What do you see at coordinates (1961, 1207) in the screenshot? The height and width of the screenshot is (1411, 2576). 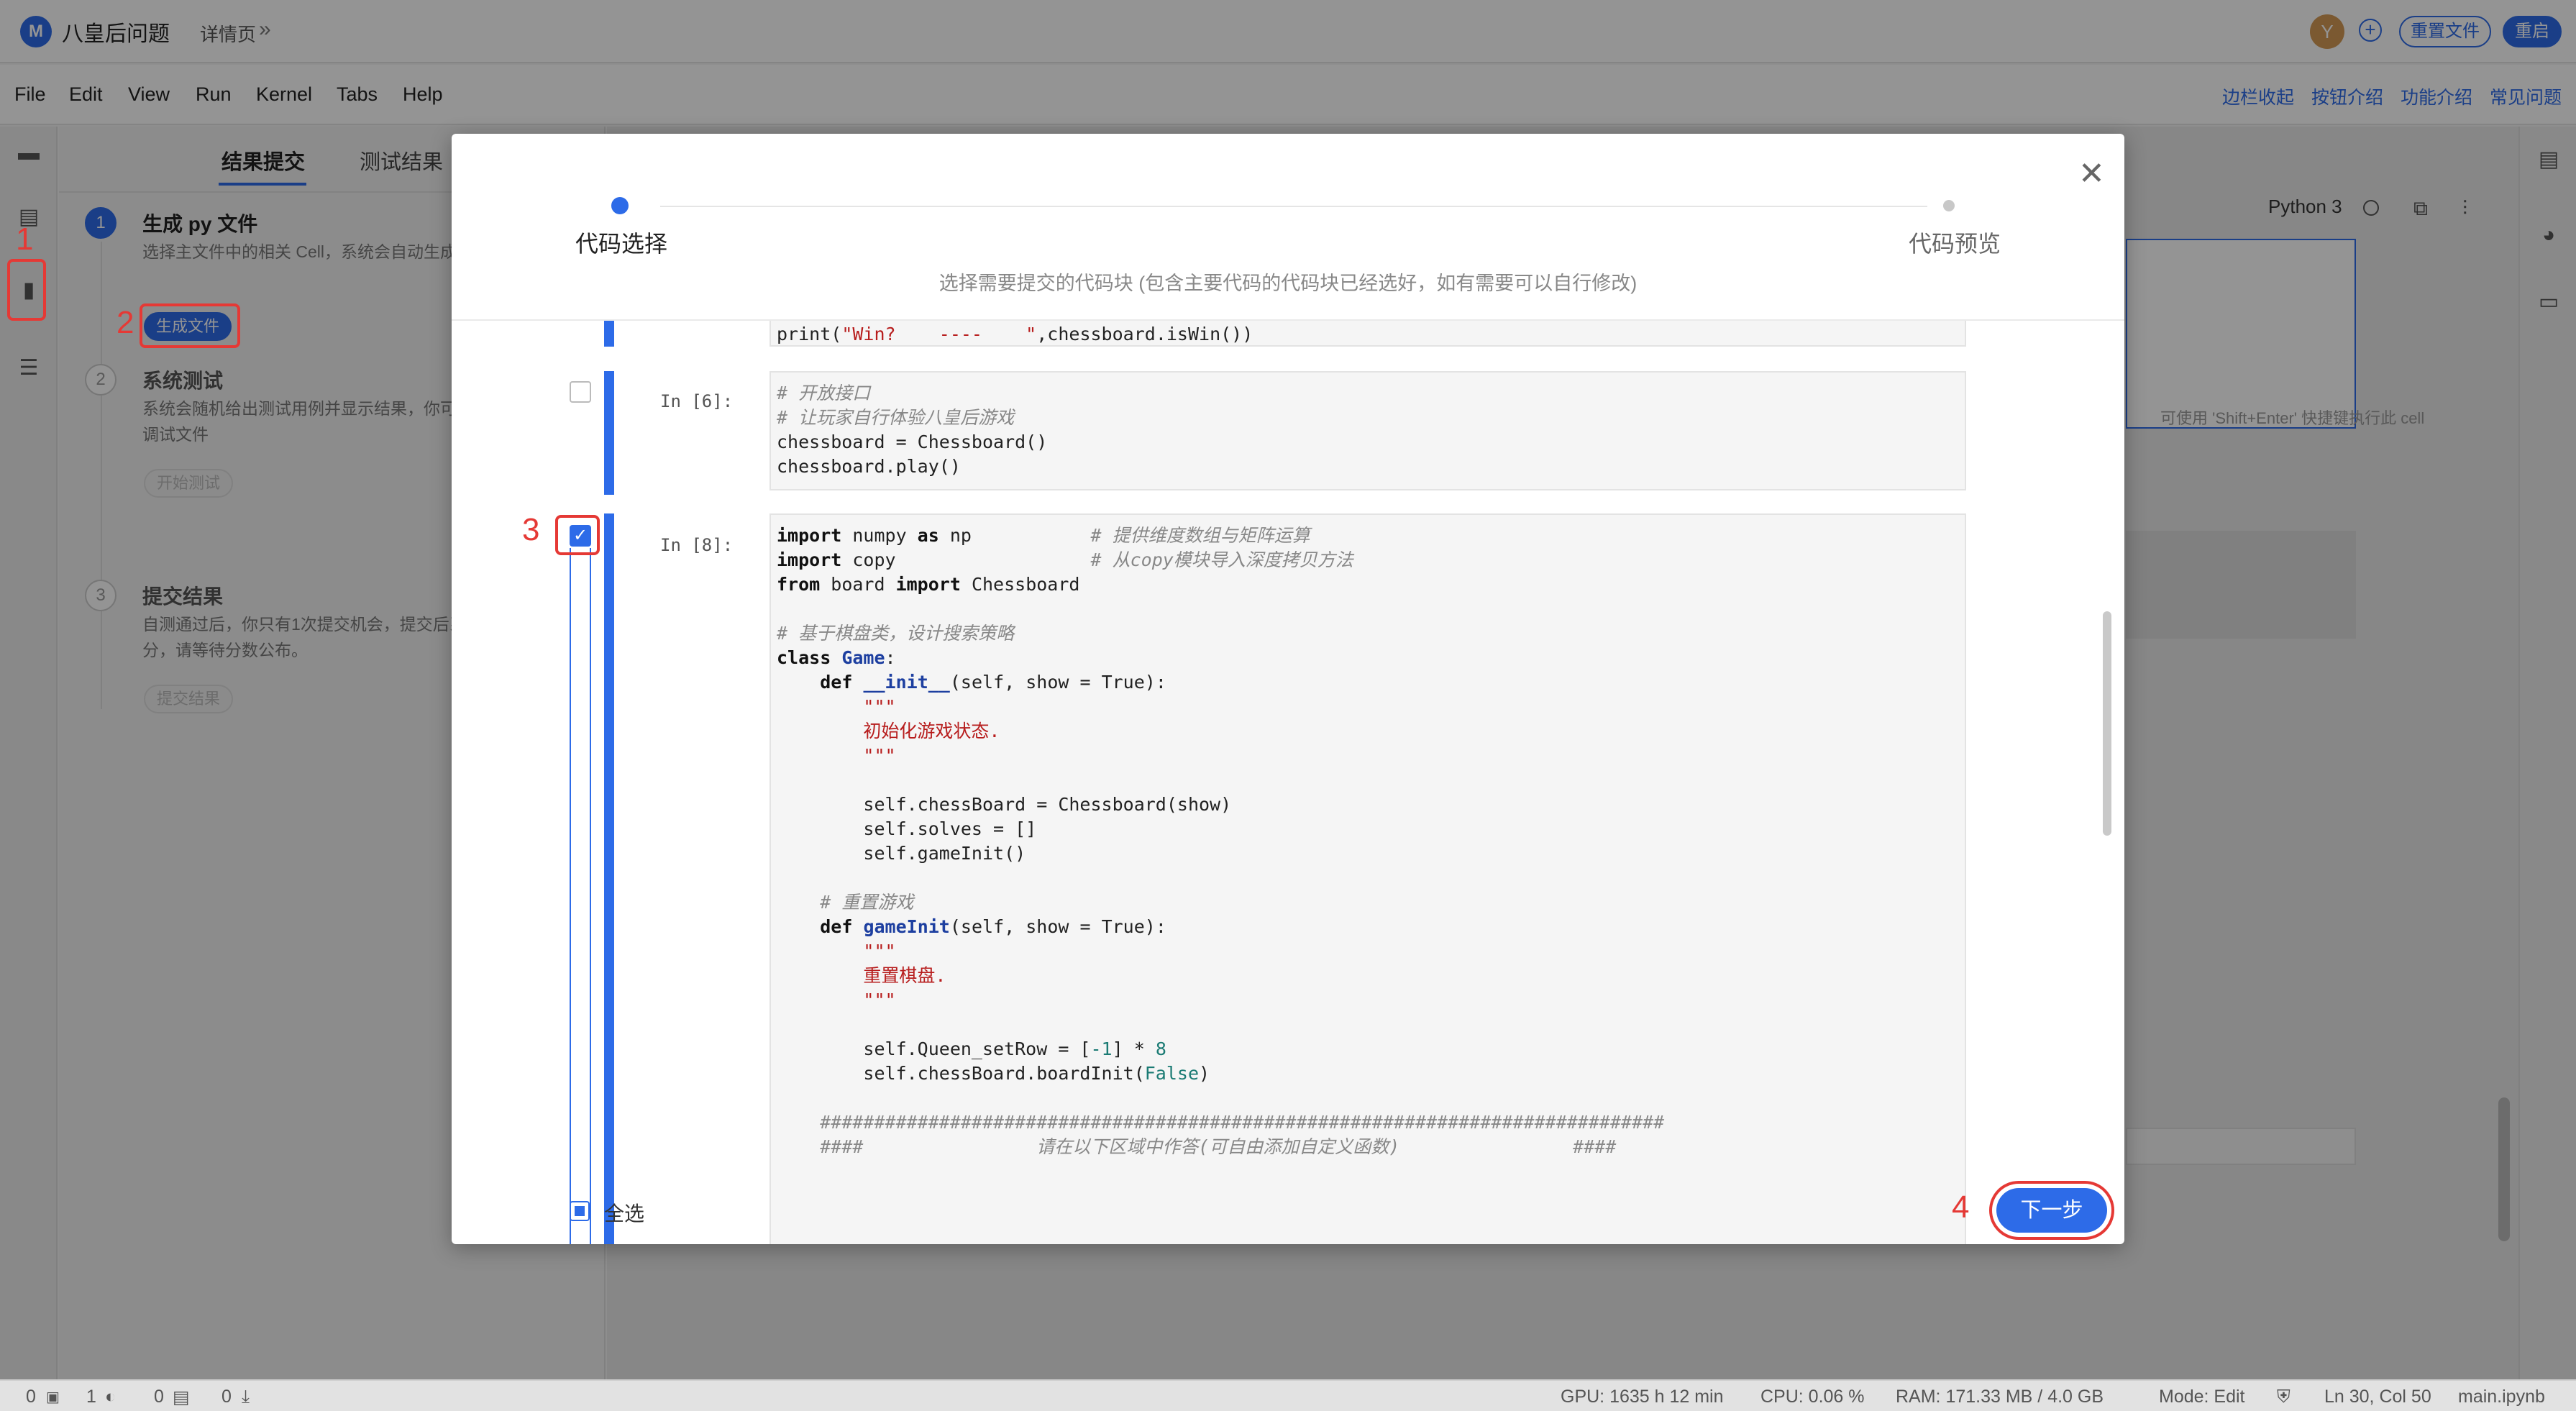 I see `annotation-4: 4` at bounding box center [1961, 1207].